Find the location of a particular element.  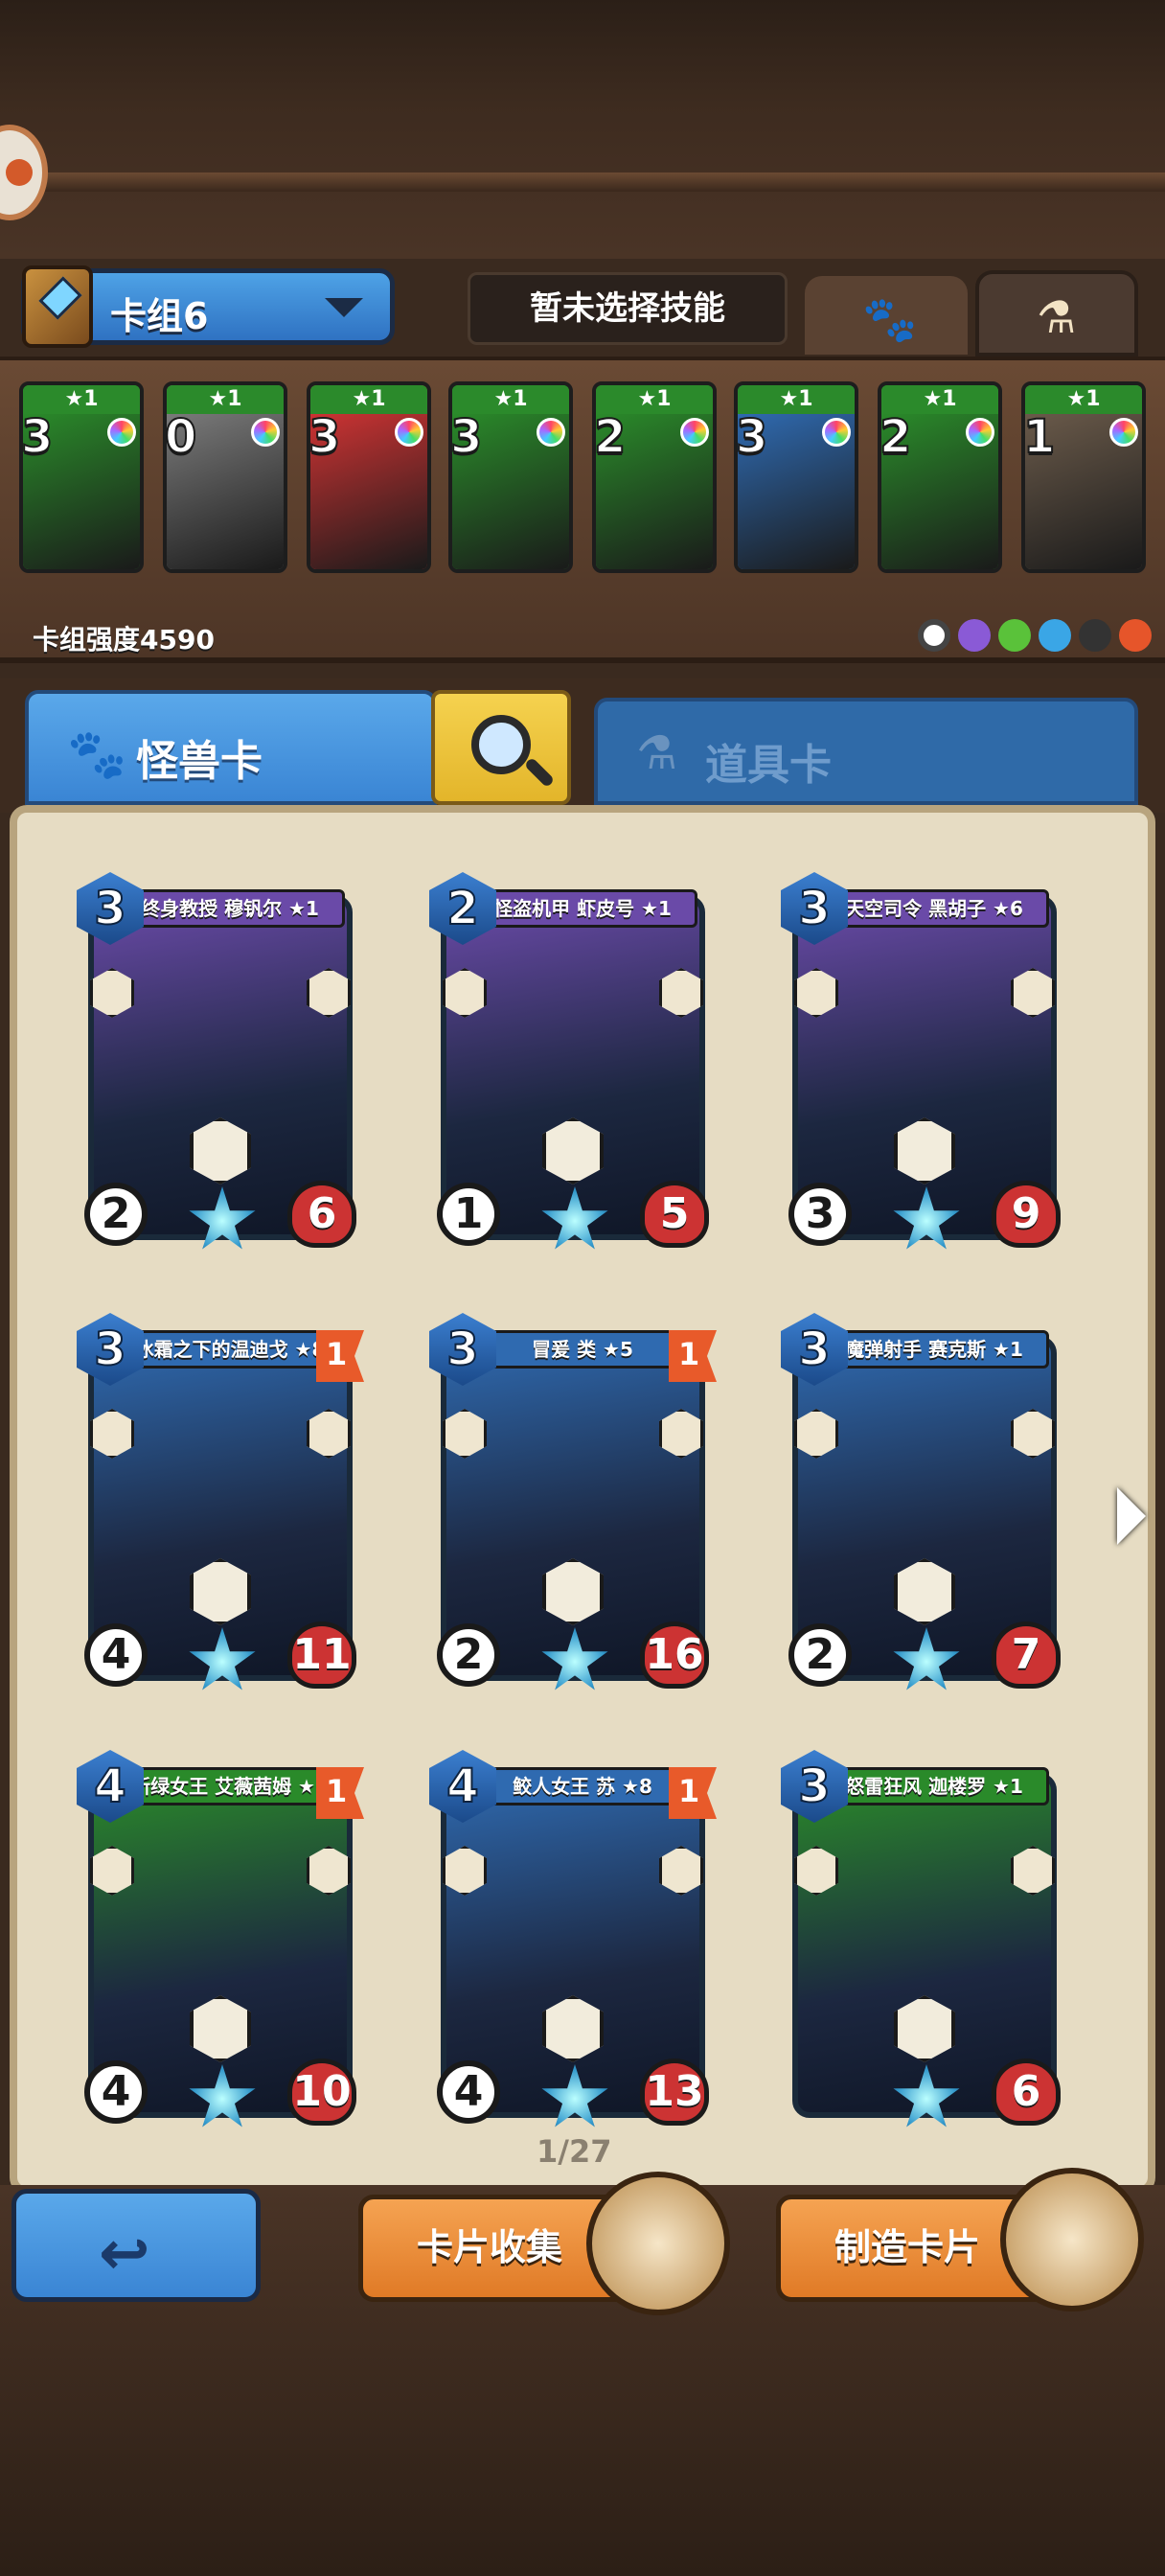

monster-card: 魔弹射手 赛克斯 ★1 3 7 2 is located at coordinates (924, 1504).